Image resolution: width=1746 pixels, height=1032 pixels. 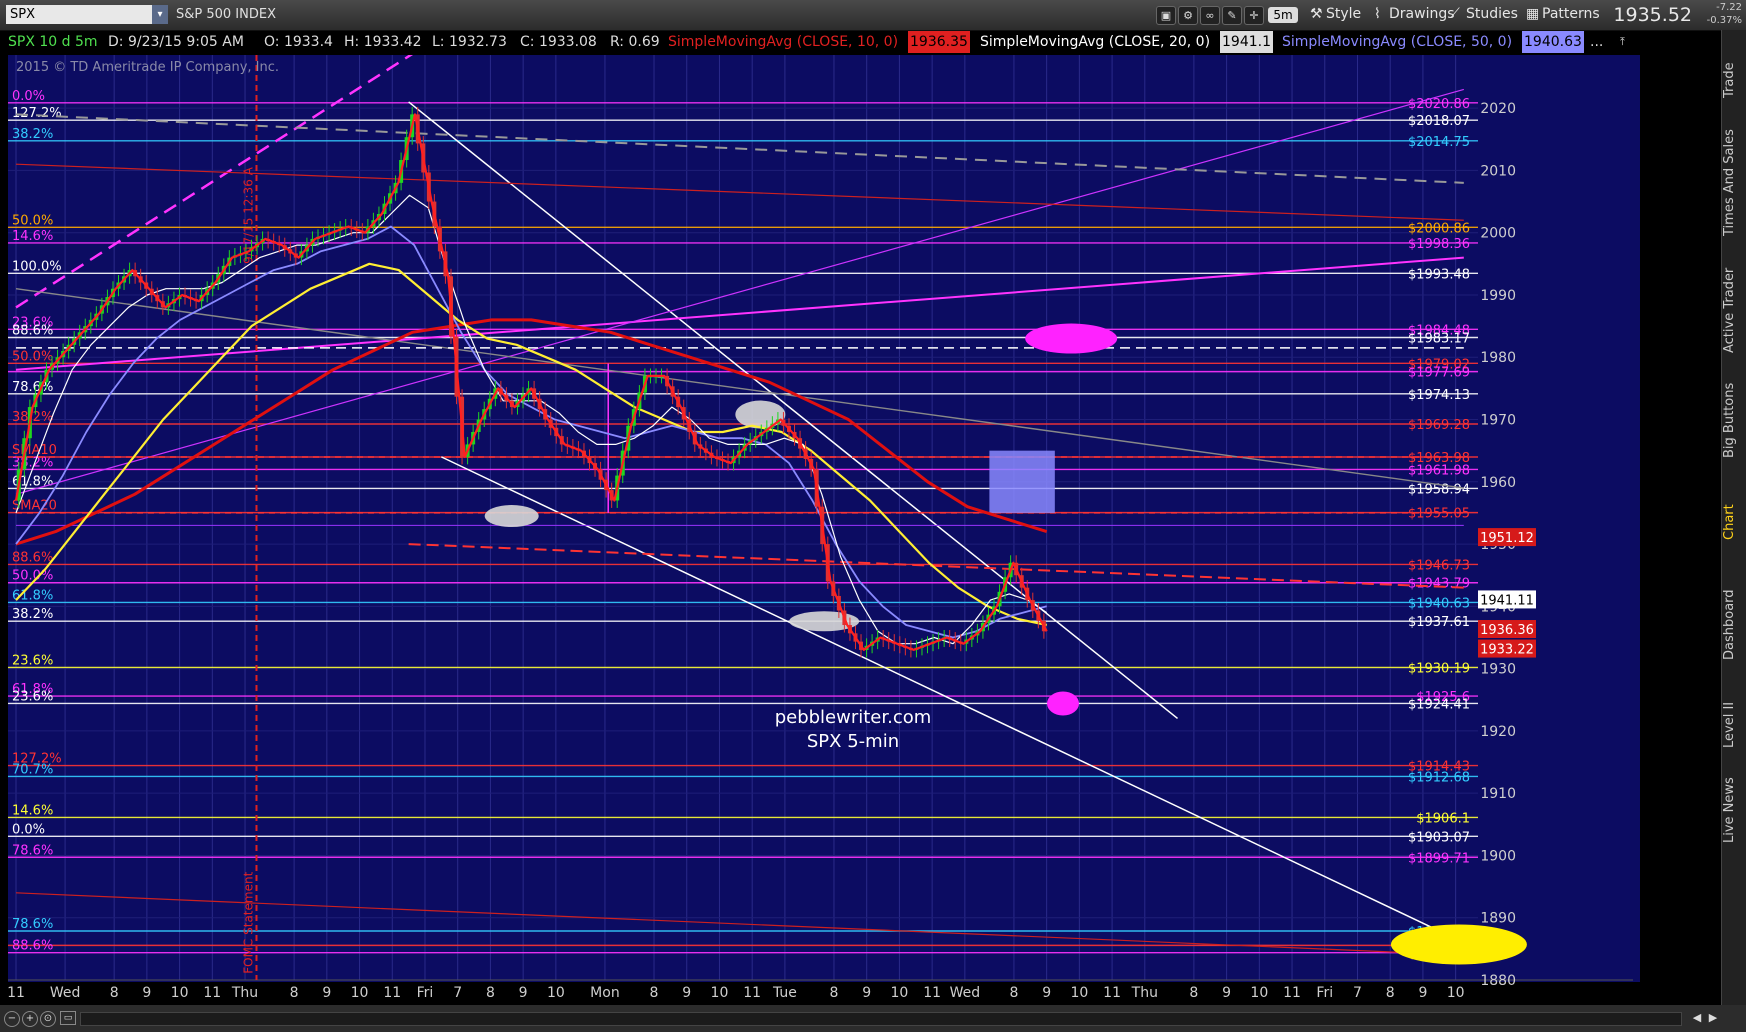 What do you see at coordinates (32, 220) in the screenshot?
I see `fib-percent-label: 50.0%` at bounding box center [32, 220].